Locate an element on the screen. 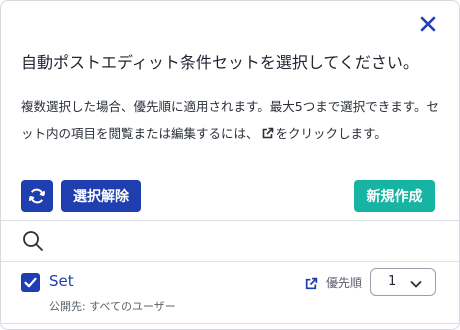 Image resolution: width=460 pixels, height=330 pixels. checkmark-icon is located at coordinates (30, 282).